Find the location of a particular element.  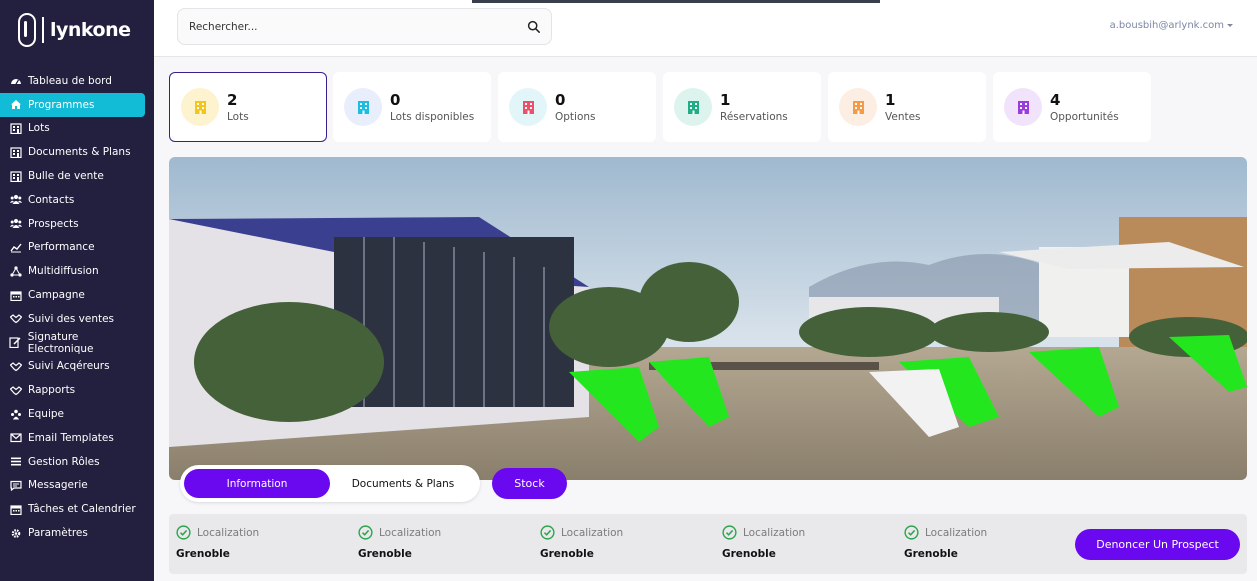

sidebar-item-multidiffusion: Multidiffusion is located at coordinates (72, 271).